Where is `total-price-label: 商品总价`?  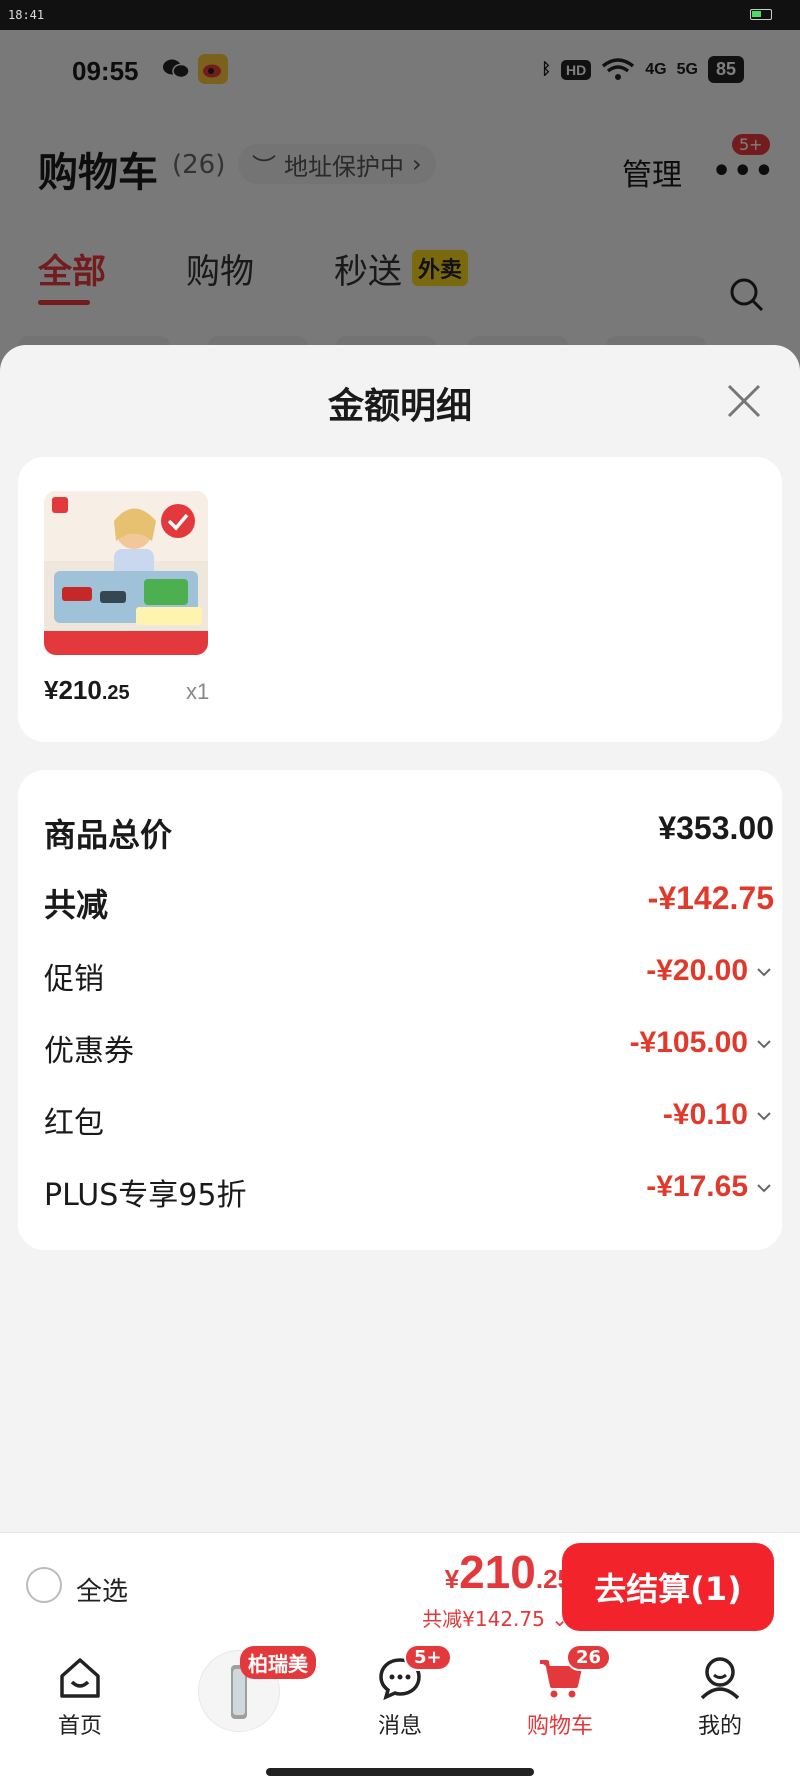 total-price-label: 商品总价 is located at coordinates (108, 835).